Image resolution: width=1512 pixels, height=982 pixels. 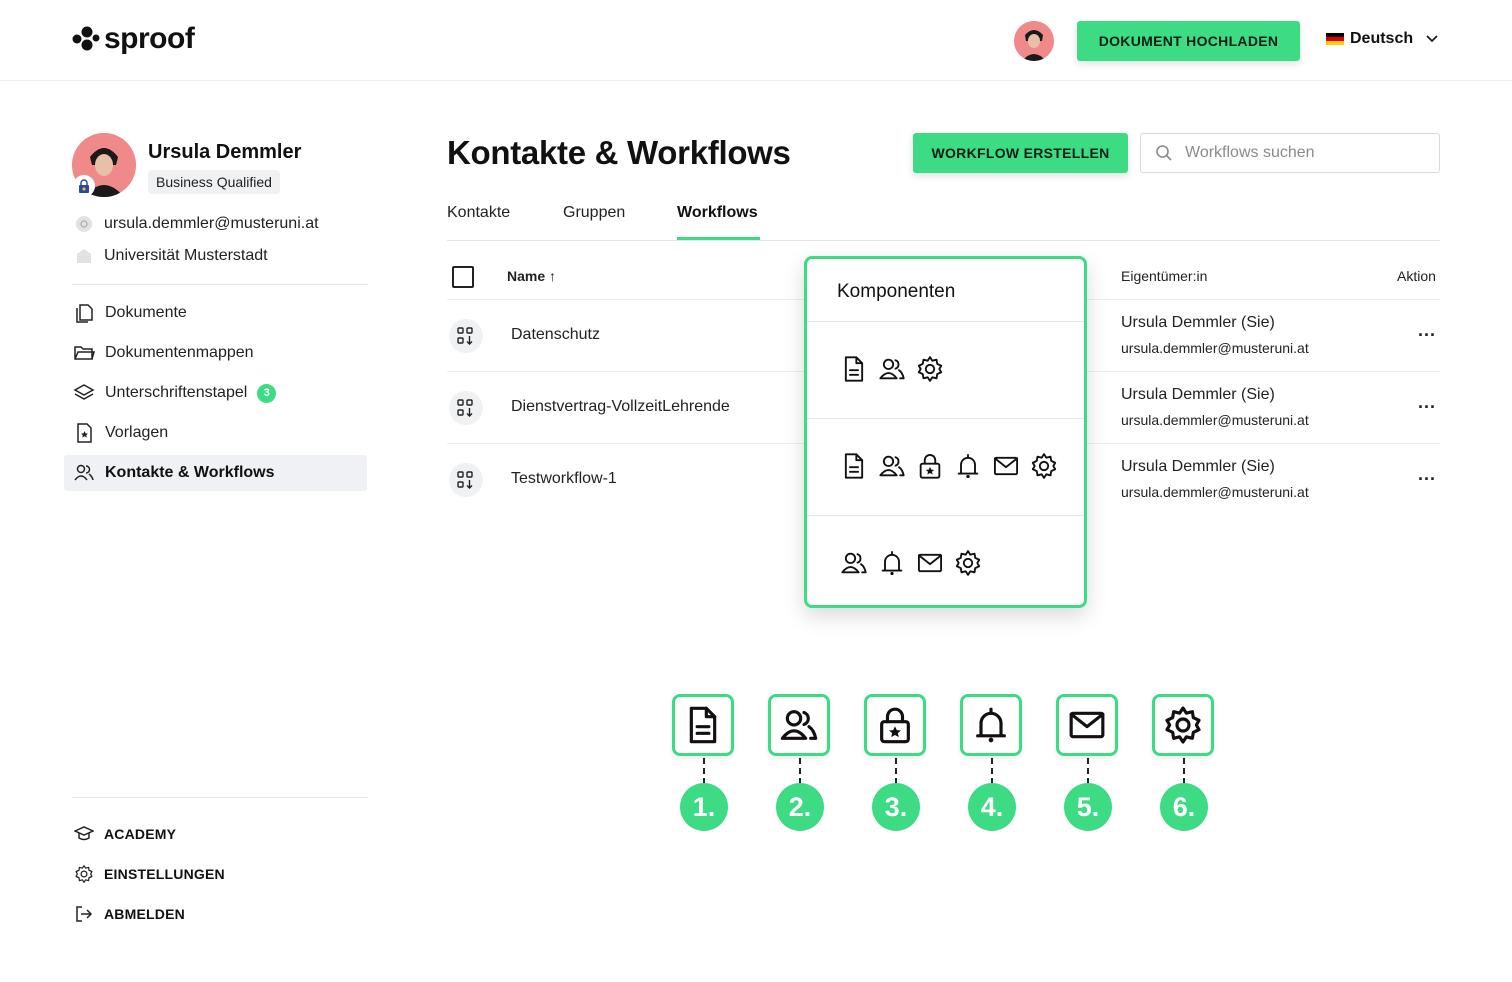 What do you see at coordinates (1432, 39) in the screenshot?
I see `chevron-down-icon` at bounding box center [1432, 39].